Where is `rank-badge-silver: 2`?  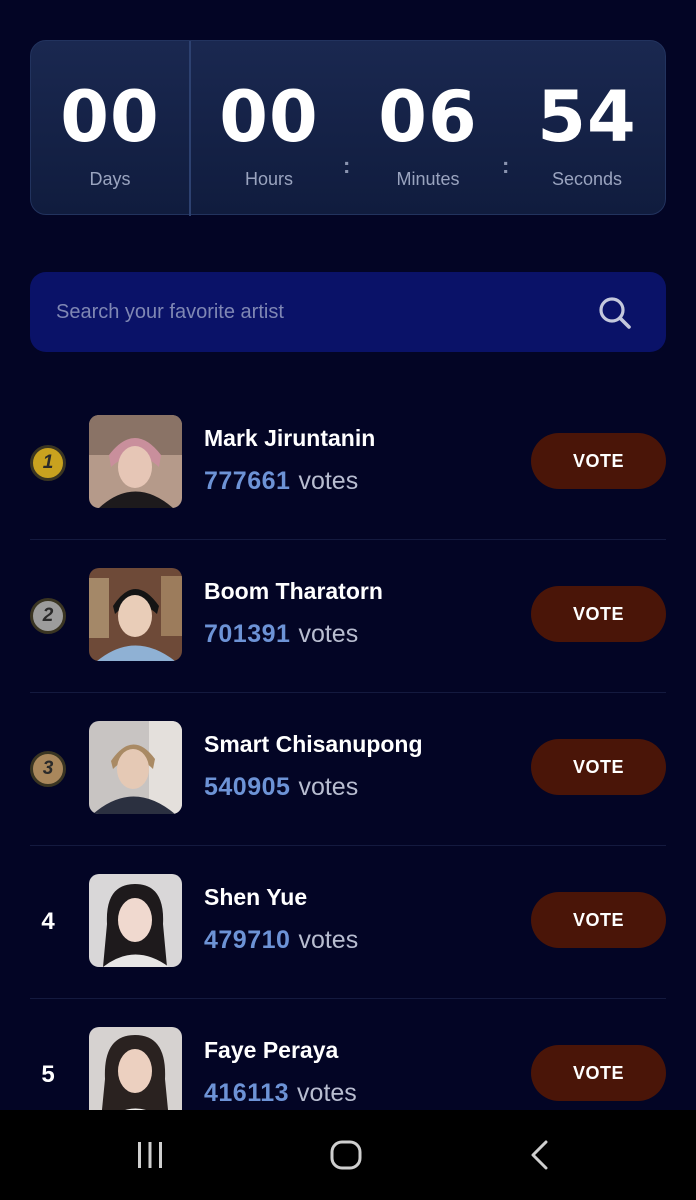 rank-badge-silver: 2 is located at coordinates (48, 616).